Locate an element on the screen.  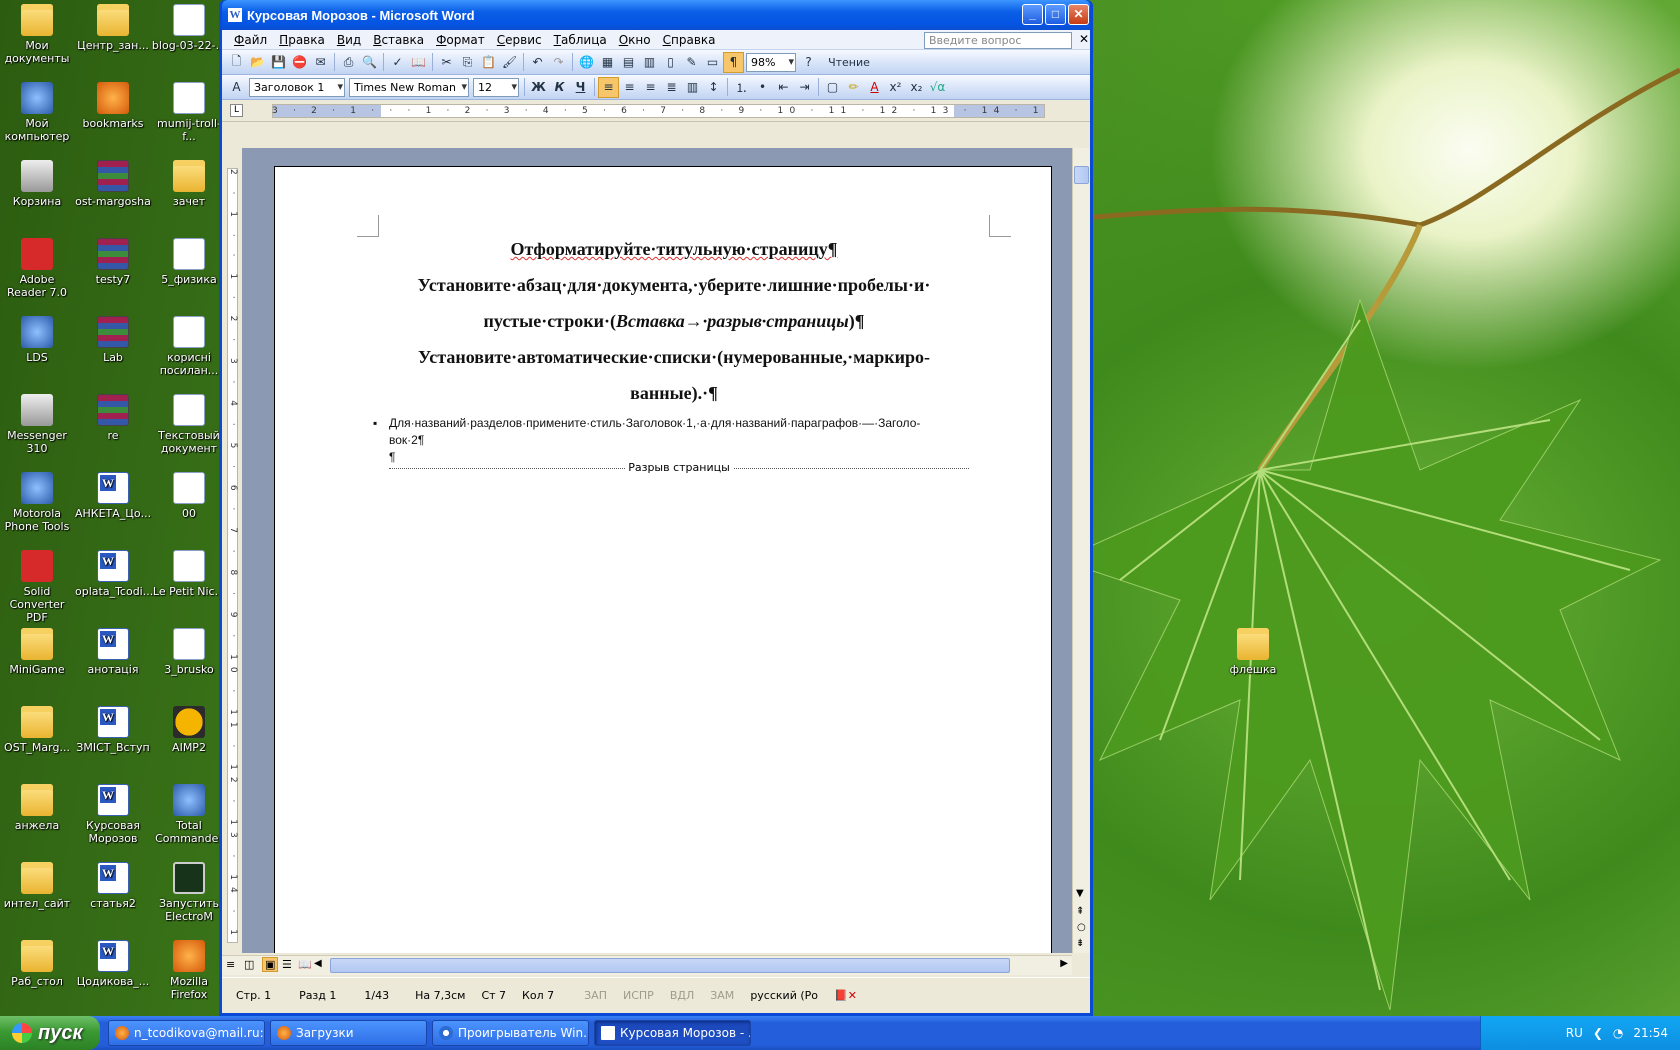
desktop-icon: Запустить ElectroM is located at coordinates (189, 892).